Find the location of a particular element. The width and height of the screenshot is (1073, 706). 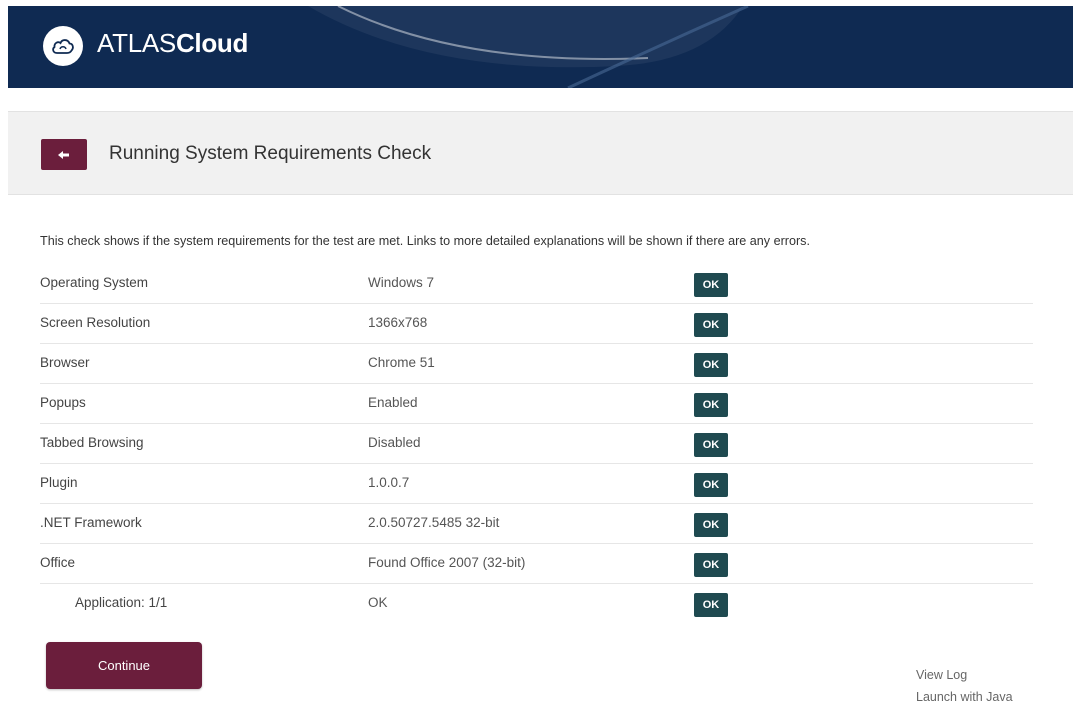

requirement-value: Enabled is located at coordinates (393, 402).